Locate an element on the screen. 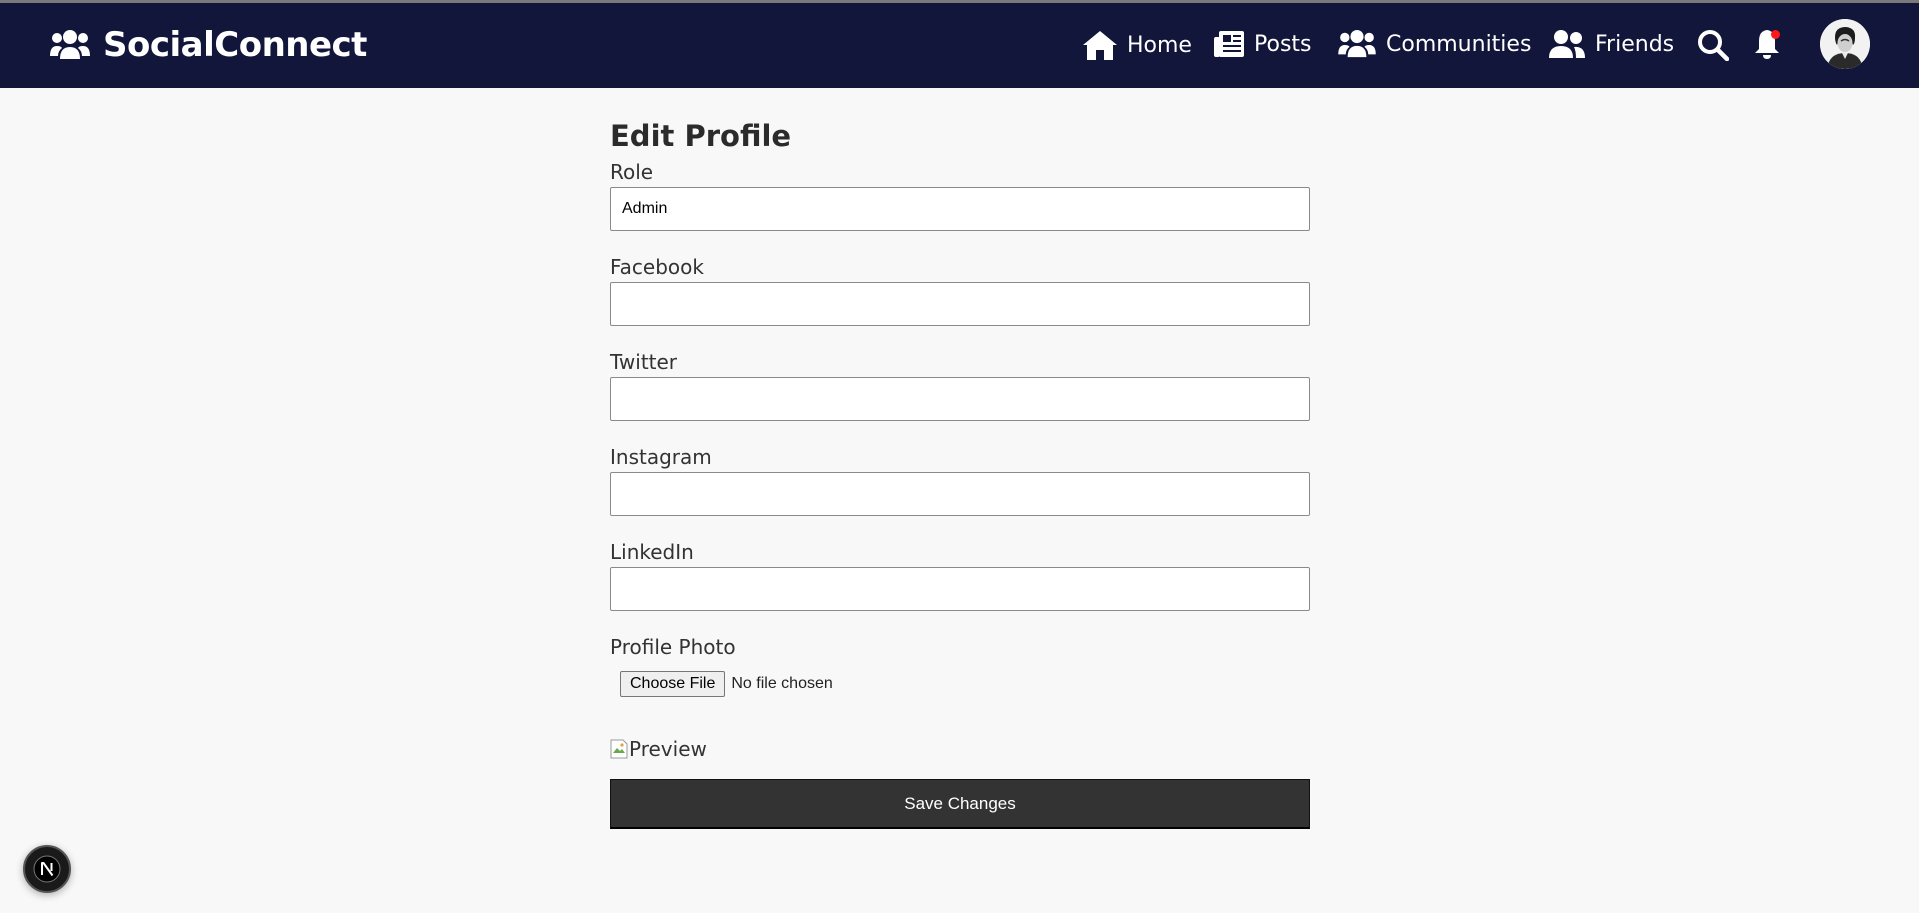  field-facebook: Facebook is located at coordinates (960, 289).